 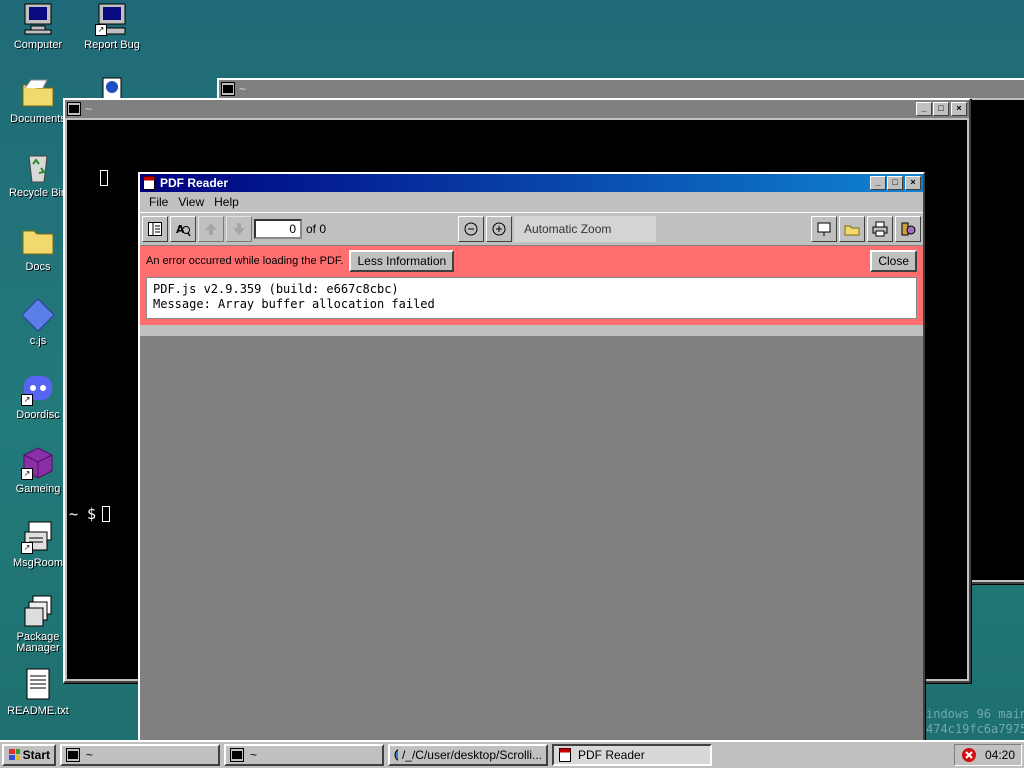 I want to click on page-total: of 0, so click(x=316, y=229).